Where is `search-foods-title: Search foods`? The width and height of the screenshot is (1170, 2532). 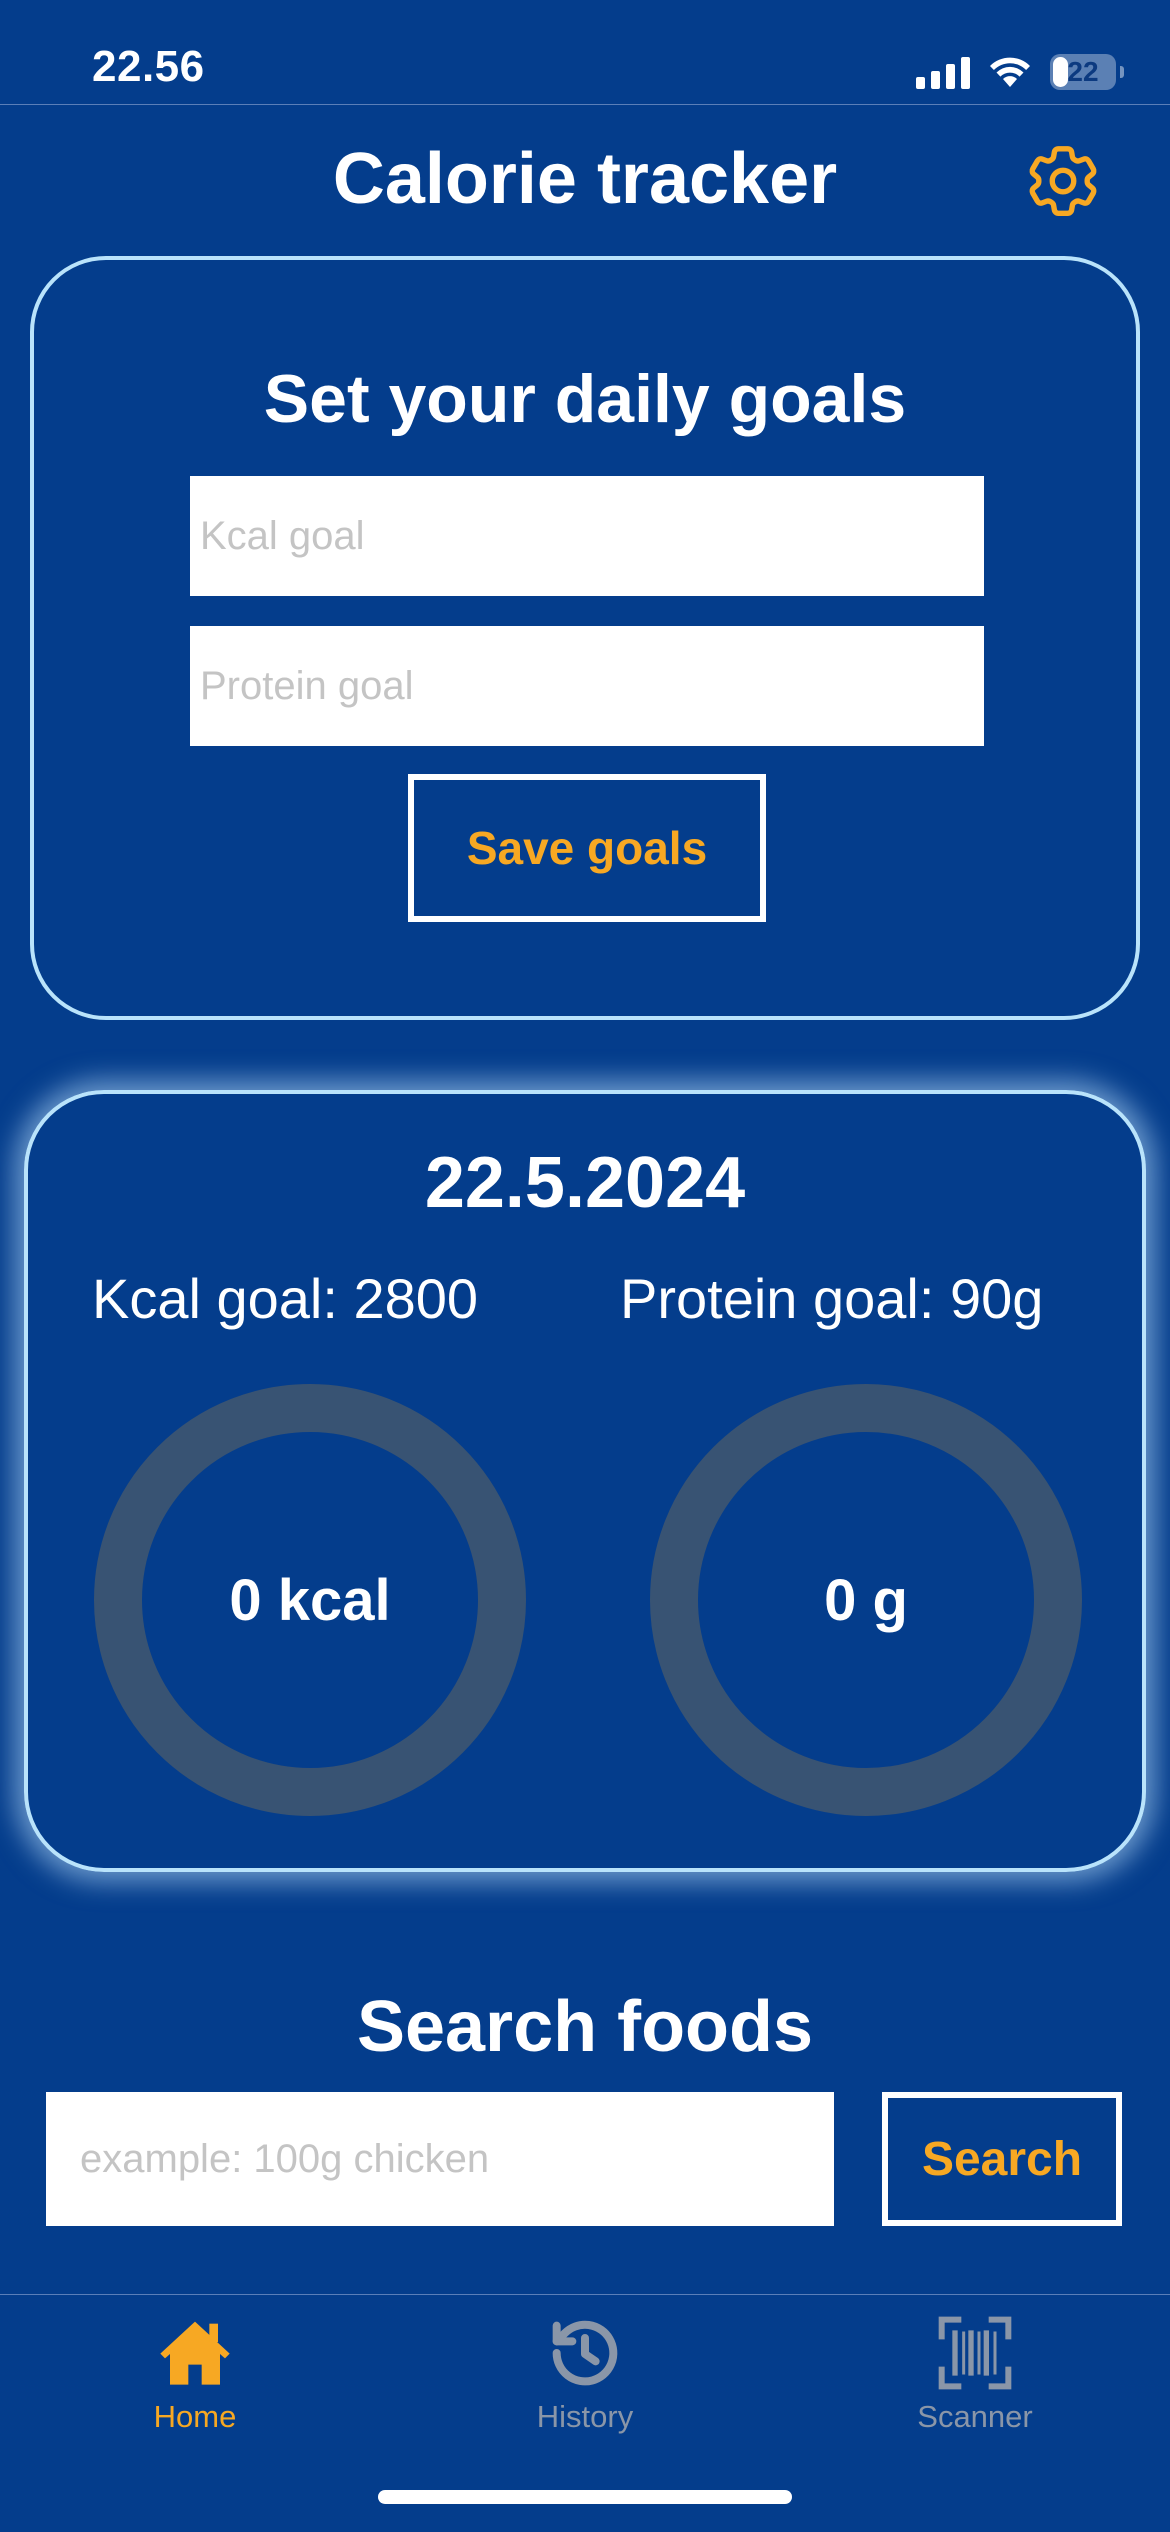
search-foods-title: Search foods is located at coordinates (585, 2027).